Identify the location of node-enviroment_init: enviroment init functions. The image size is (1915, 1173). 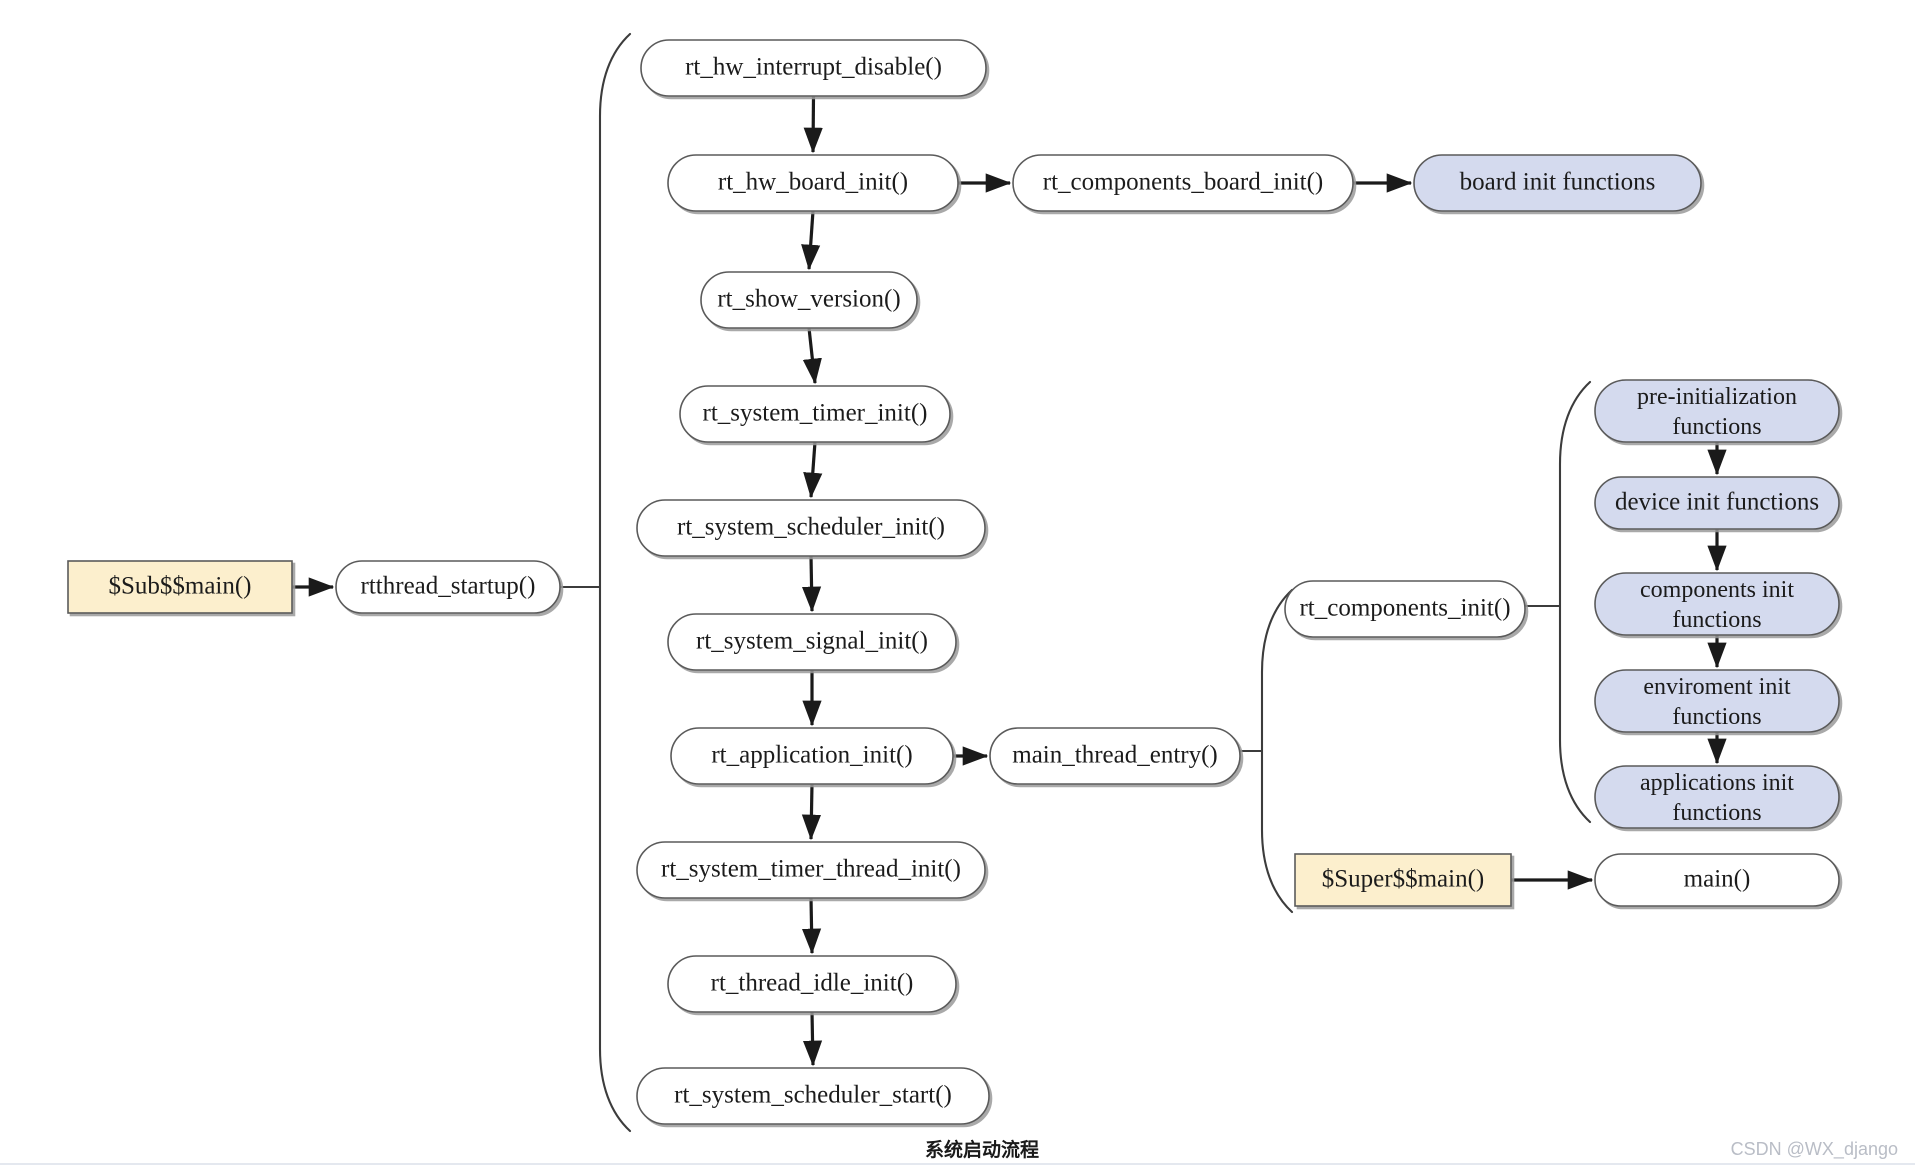
(1717, 701).